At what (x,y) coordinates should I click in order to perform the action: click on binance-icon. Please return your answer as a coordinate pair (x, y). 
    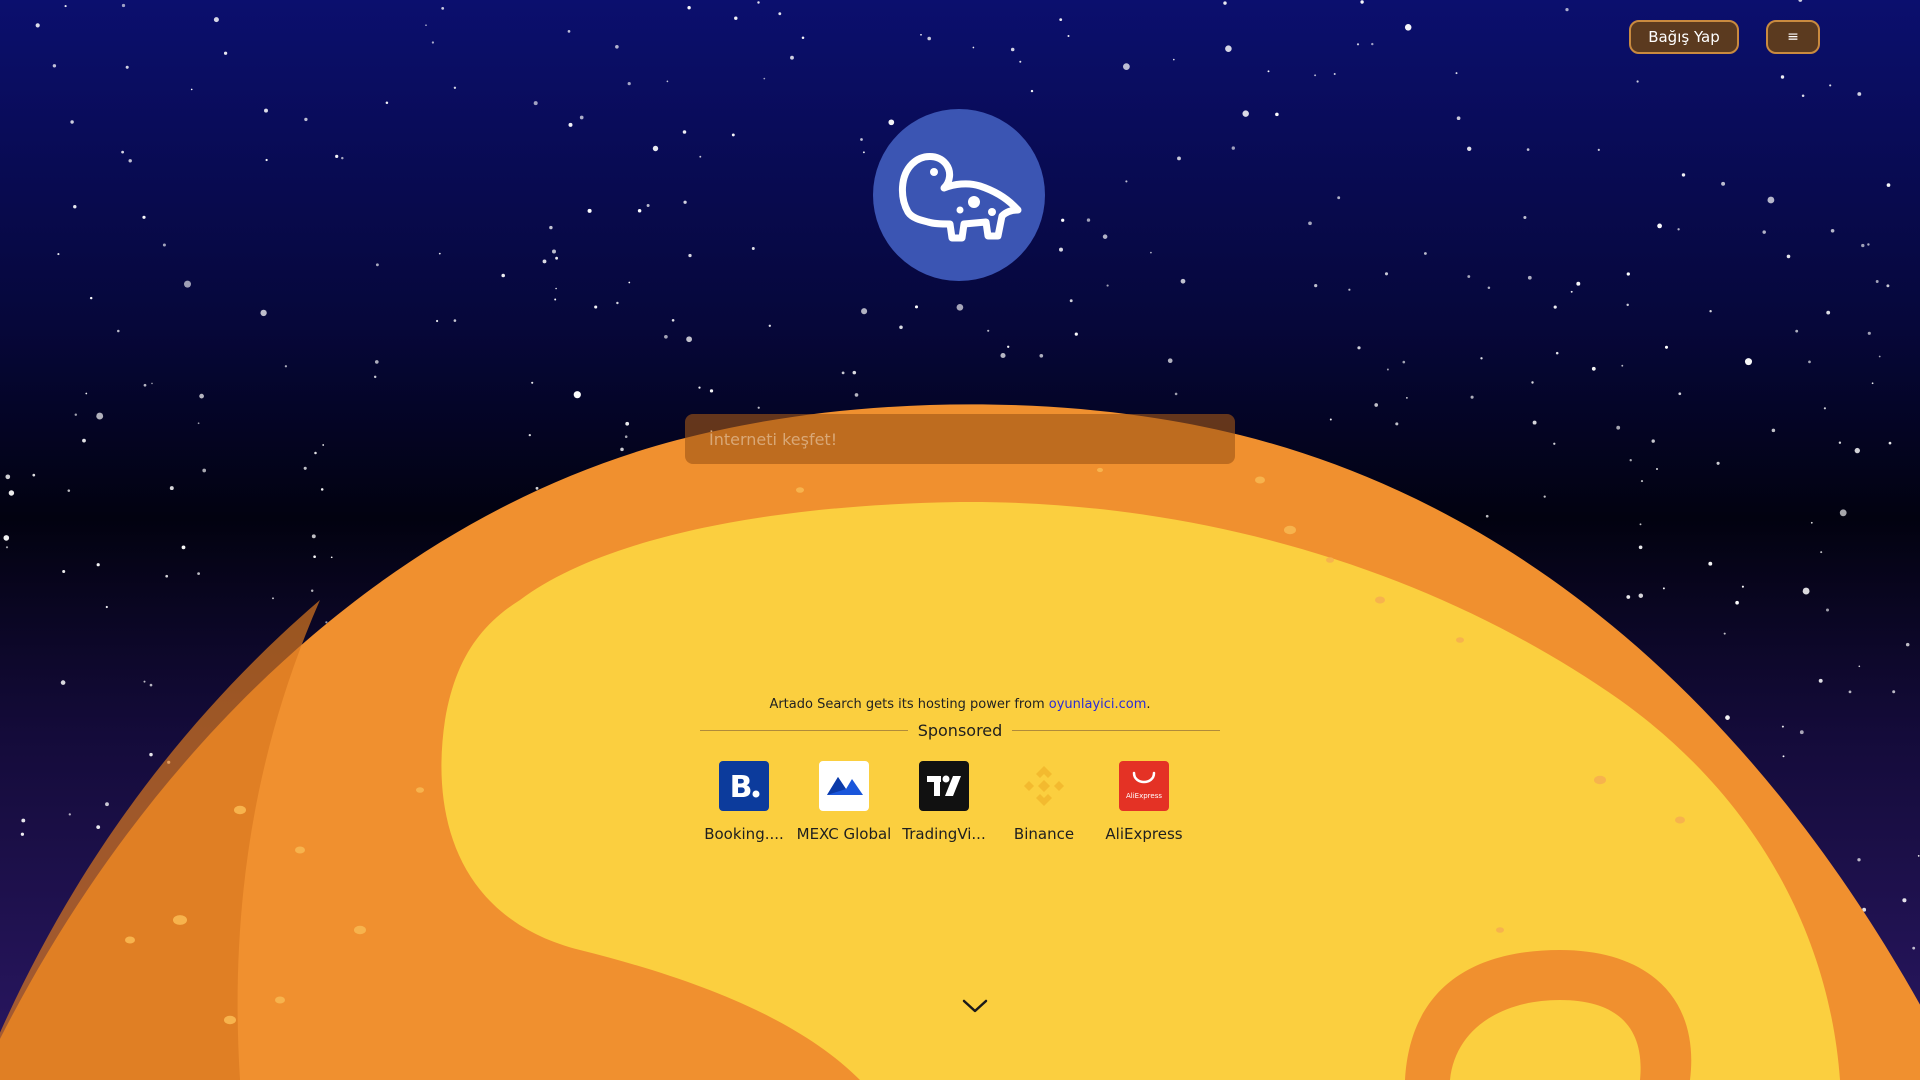
    Looking at the image, I should click on (1044, 786).